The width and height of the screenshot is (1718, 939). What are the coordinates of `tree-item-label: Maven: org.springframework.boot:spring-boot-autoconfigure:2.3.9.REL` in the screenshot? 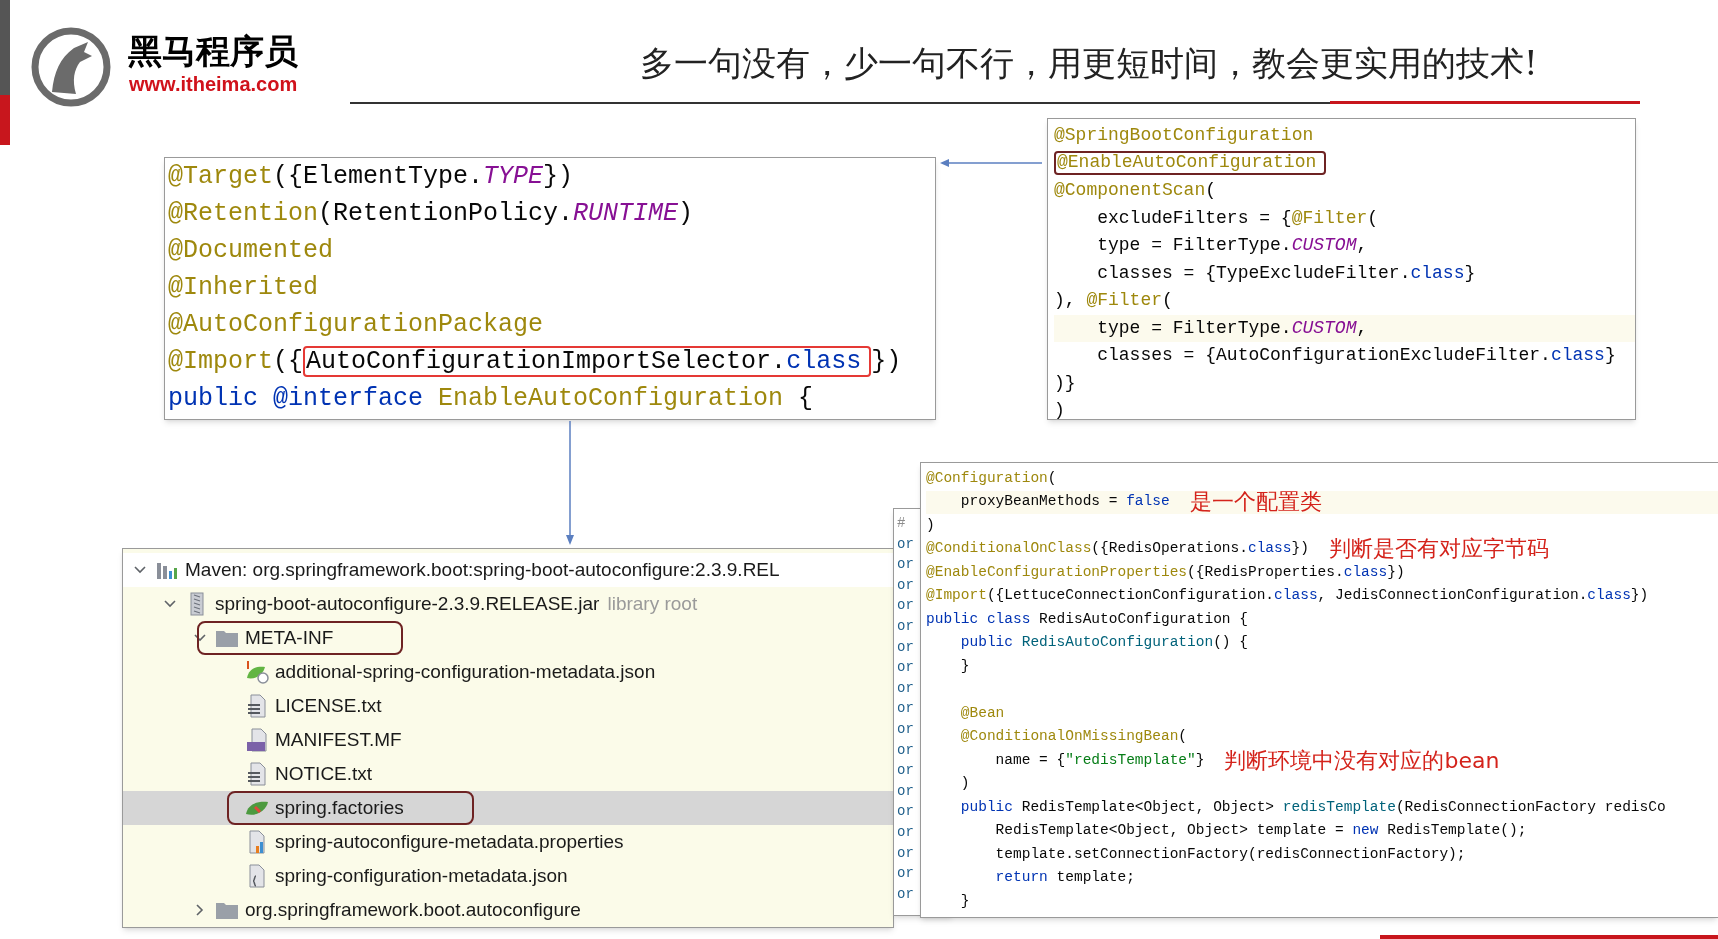 It's located at (482, 569).